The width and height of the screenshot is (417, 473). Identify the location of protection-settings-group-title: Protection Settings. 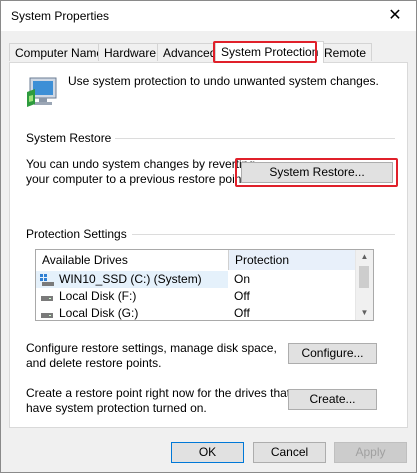
(76, 234).